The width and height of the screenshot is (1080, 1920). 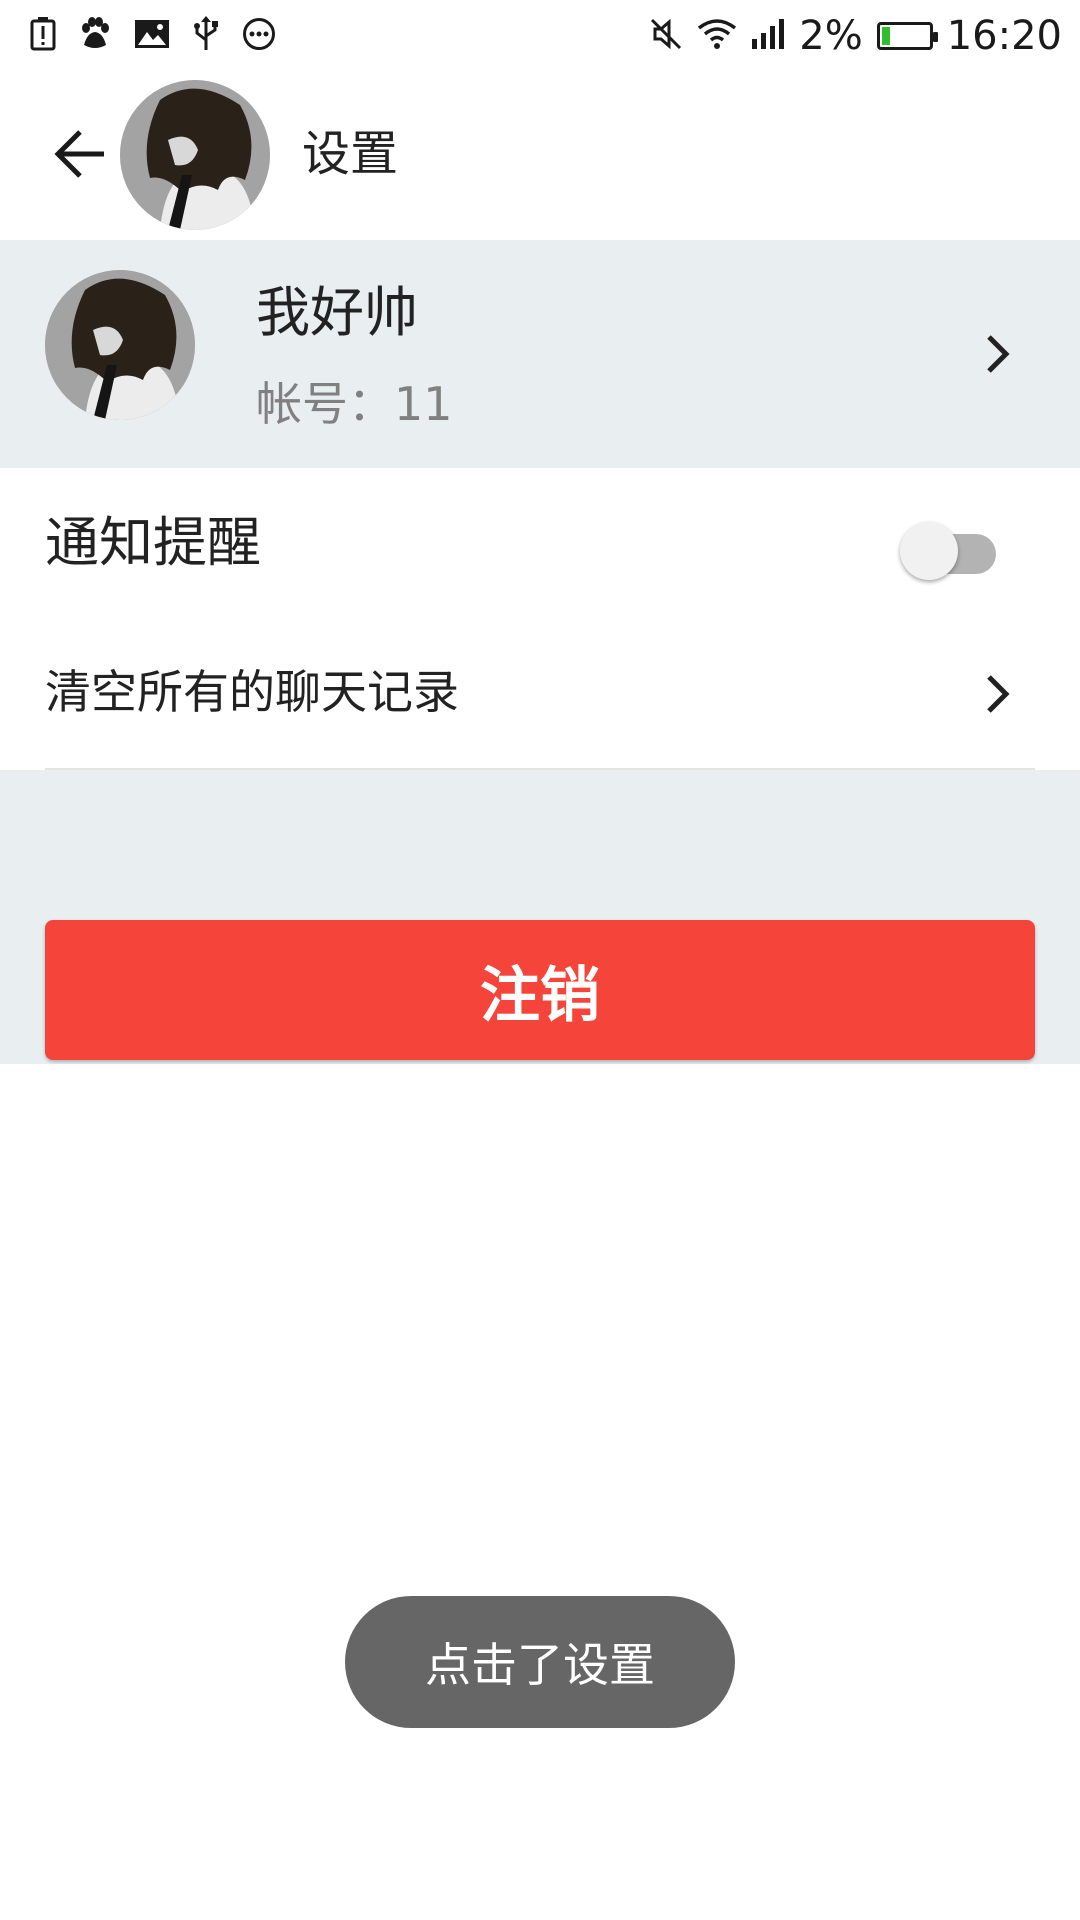 What do you see at coordinates (666, 36) in the screenshot?
I see `mute-icon` at bounding box center [666, 36].